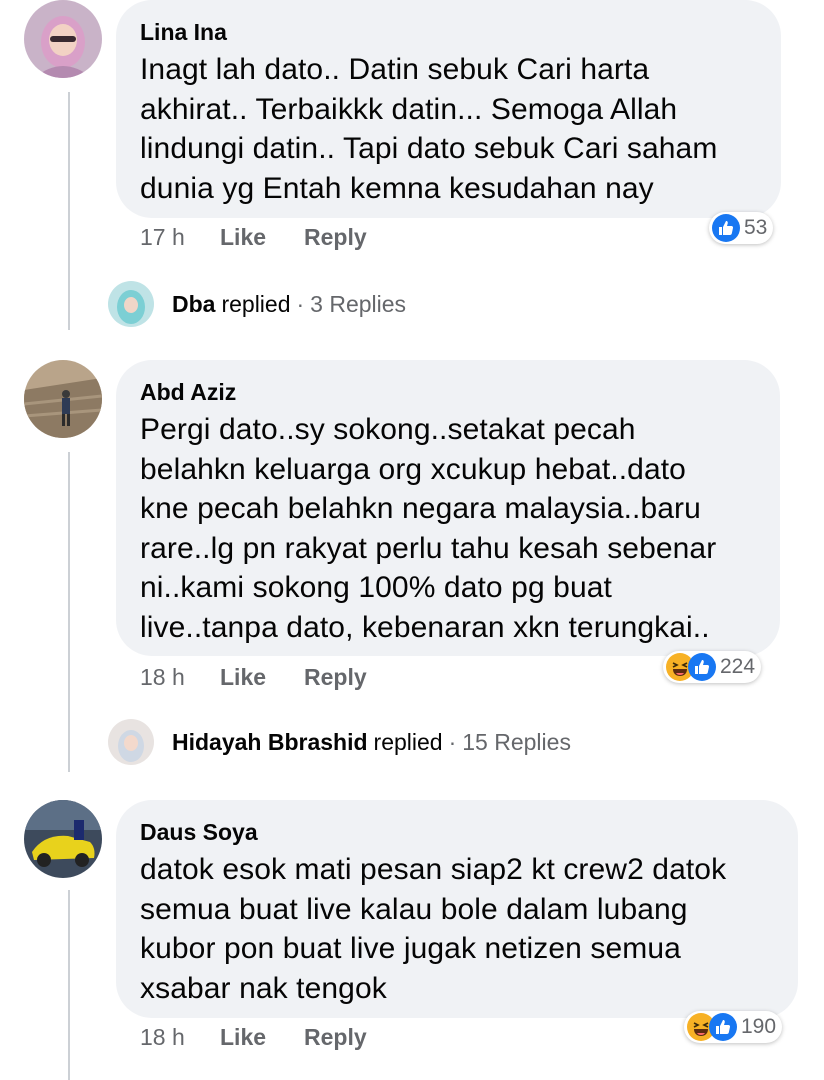 Image resolution: width=824 pixels, height=1080 pixels. What do you see at coordinates (756, 227) in the screenshot?
I see `reaction-count: 53` at bounding box center [756, 227].